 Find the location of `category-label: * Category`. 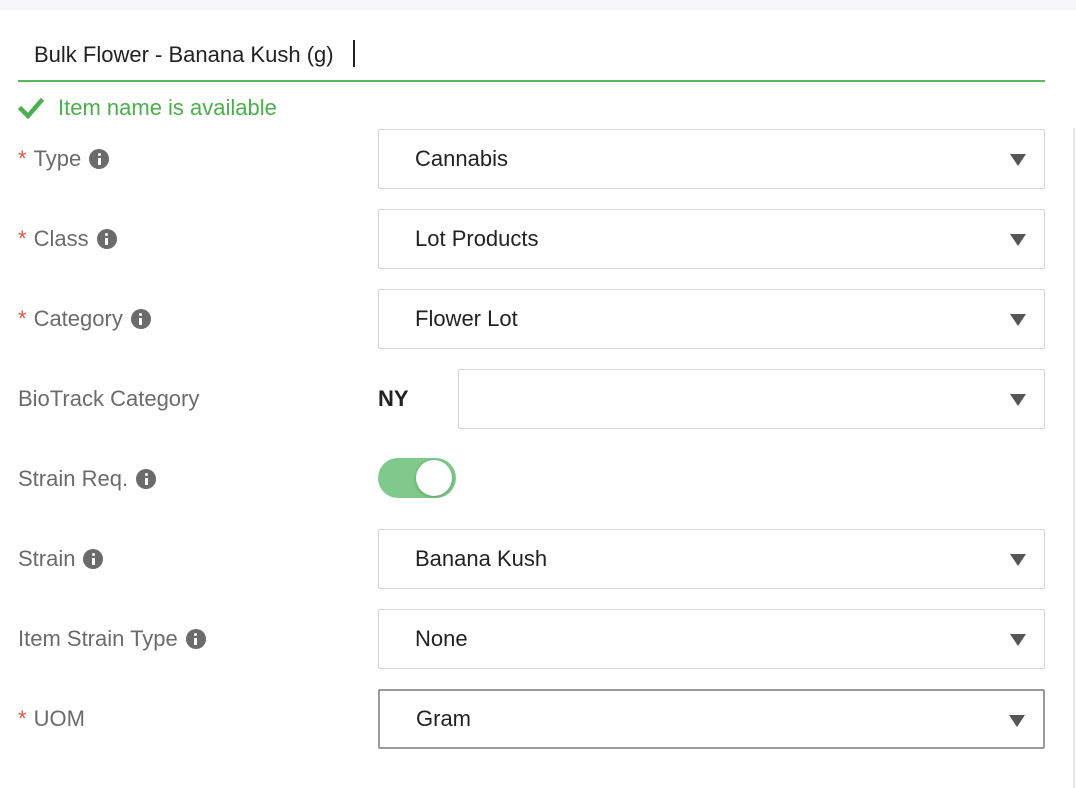

category-label: * Category is located at coordinates (84, 319).